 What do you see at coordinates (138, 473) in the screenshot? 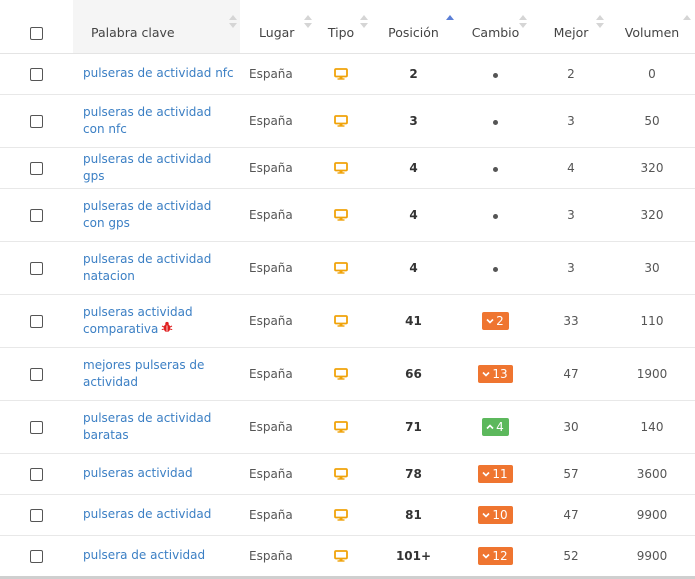
I see `keyword-link: pulseras actividad` at bounding box center [138, 473].